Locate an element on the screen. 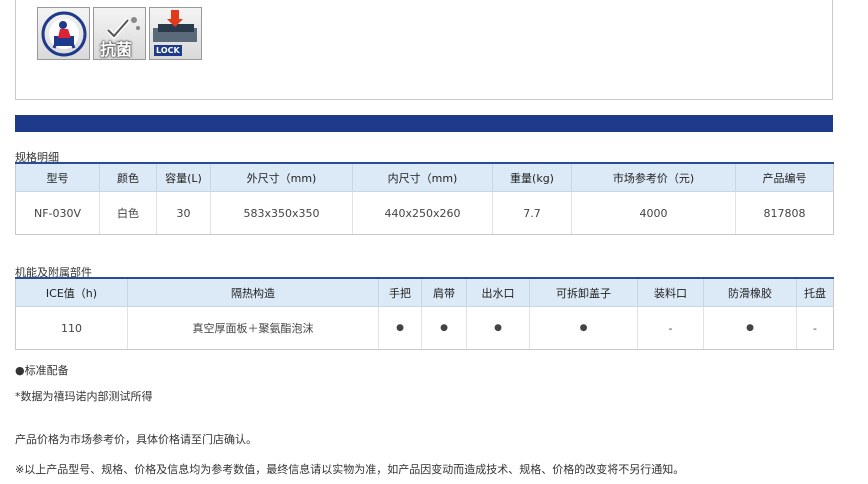 The width and height of the screenshot is (868, 484). section-divider-band is located at coordinates (424, 123).